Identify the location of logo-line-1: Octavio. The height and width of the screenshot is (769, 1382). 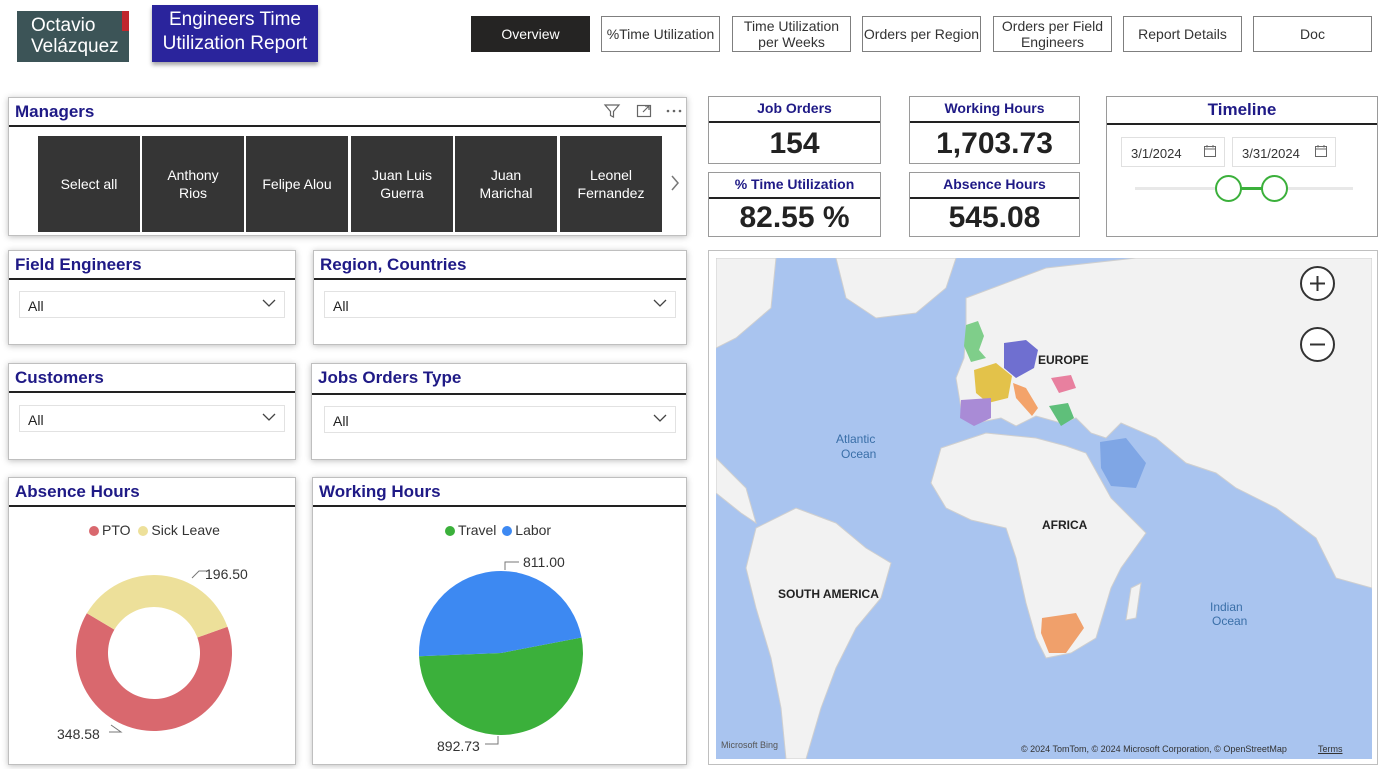
(63, 25).